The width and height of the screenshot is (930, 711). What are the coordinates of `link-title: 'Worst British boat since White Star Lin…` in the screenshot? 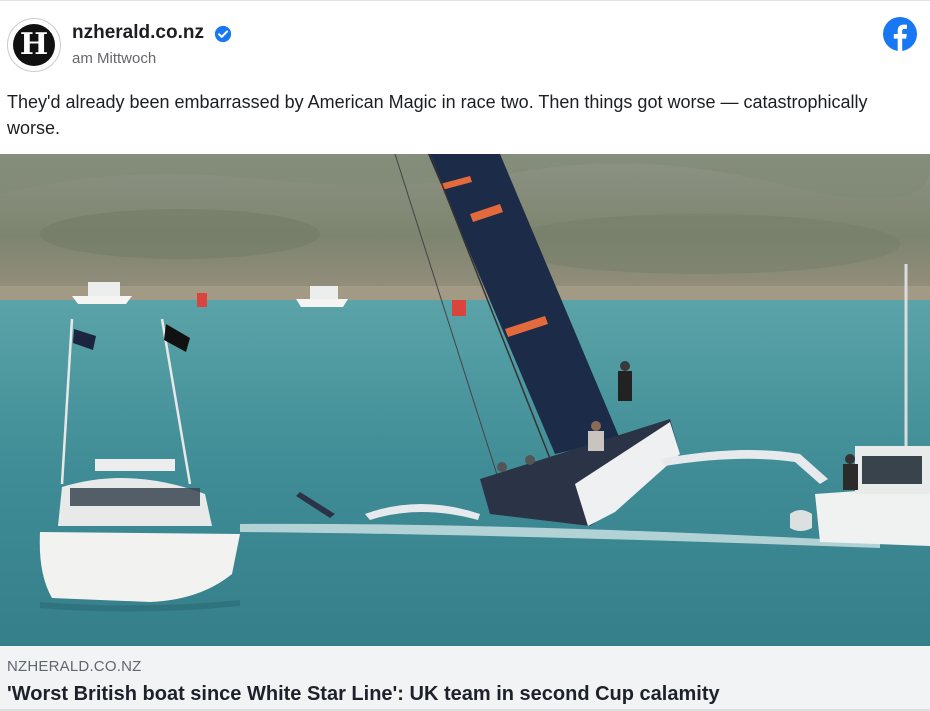 It's located at (363, 694).